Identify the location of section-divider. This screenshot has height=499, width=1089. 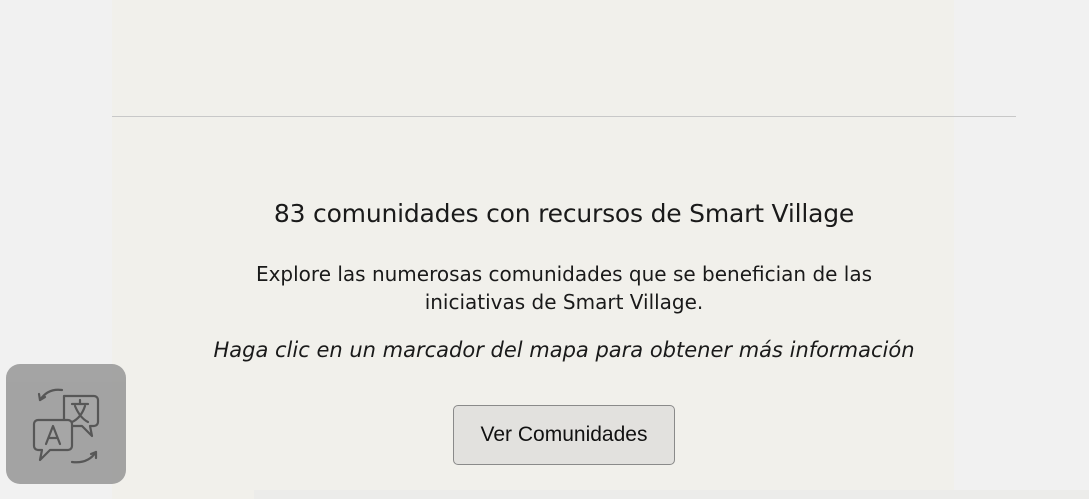
(564, 116).